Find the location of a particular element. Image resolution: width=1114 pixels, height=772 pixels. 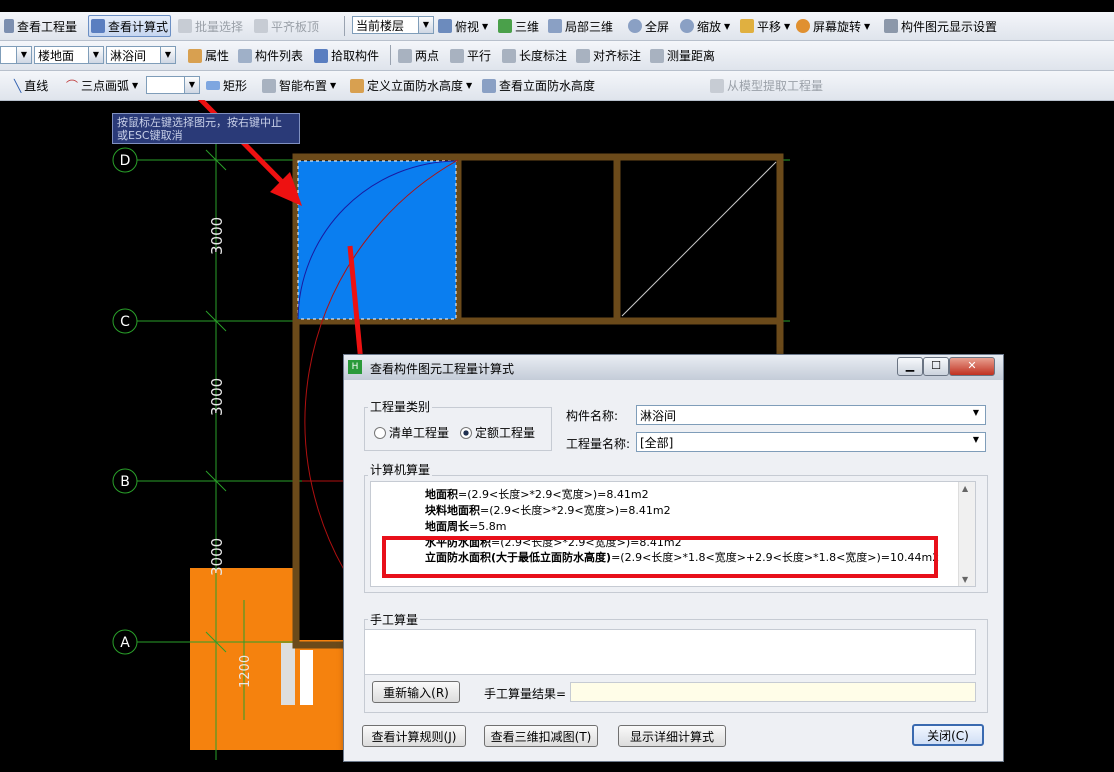

align-icon is located at coordinates (261, 26).